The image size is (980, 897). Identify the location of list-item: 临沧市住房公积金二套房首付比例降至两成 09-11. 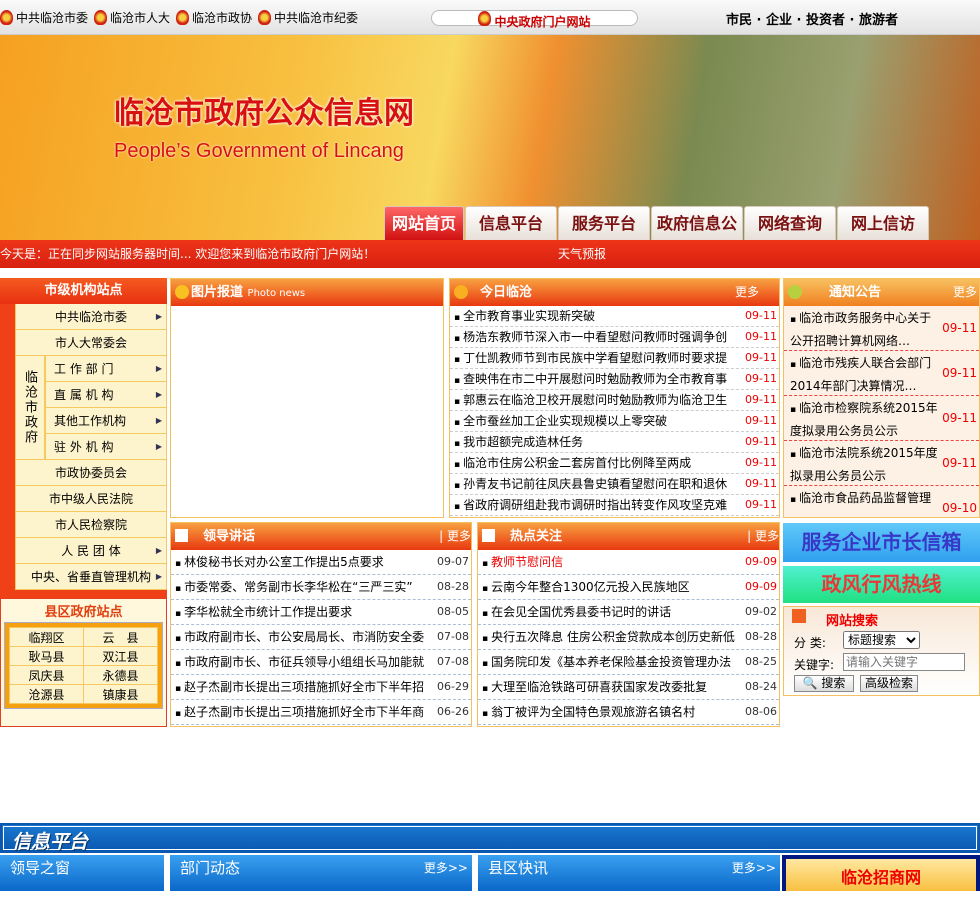
(614, 463).